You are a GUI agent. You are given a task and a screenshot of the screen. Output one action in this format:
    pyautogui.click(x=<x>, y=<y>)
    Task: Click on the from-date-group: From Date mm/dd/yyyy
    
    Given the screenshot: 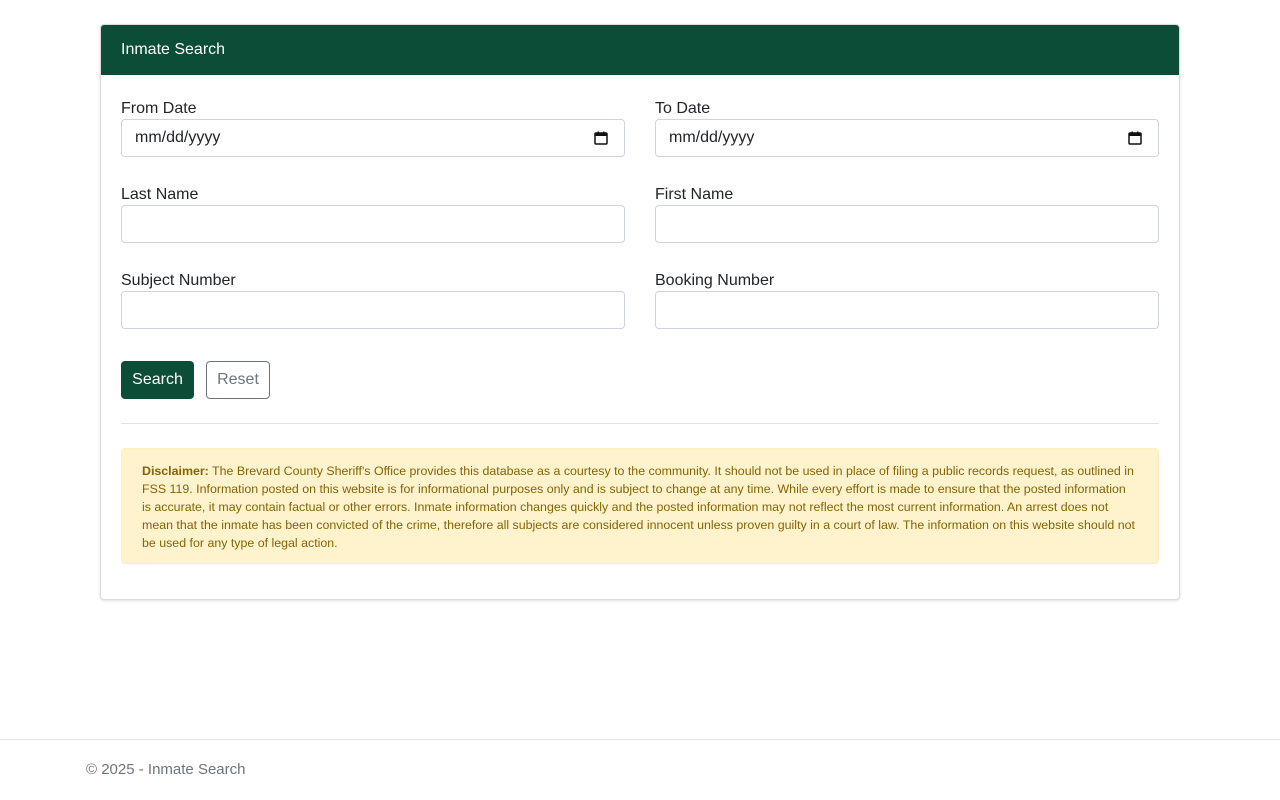 What is the action you would take?
    pyautogui.click(x=373, y=128)
    